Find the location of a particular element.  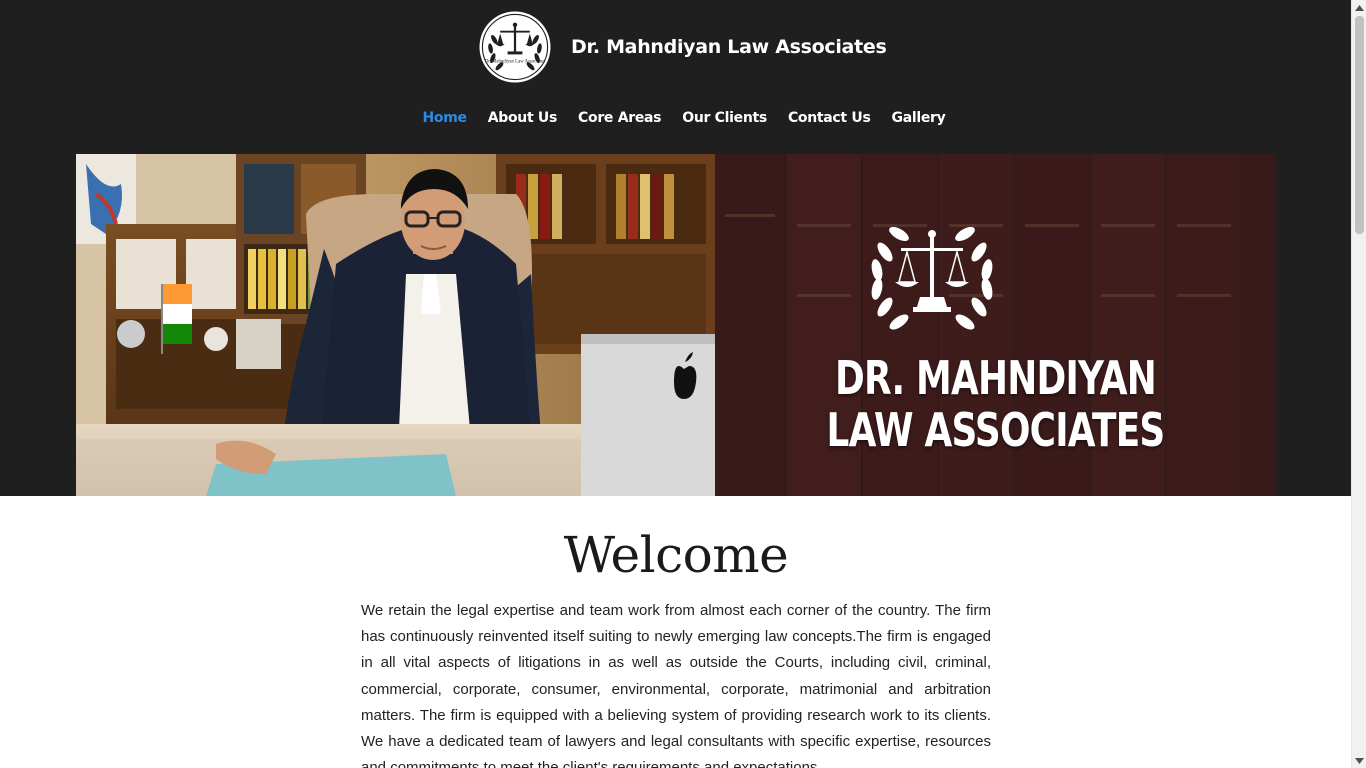

vertical-scrollbar is located at coordinates (1358, 384).